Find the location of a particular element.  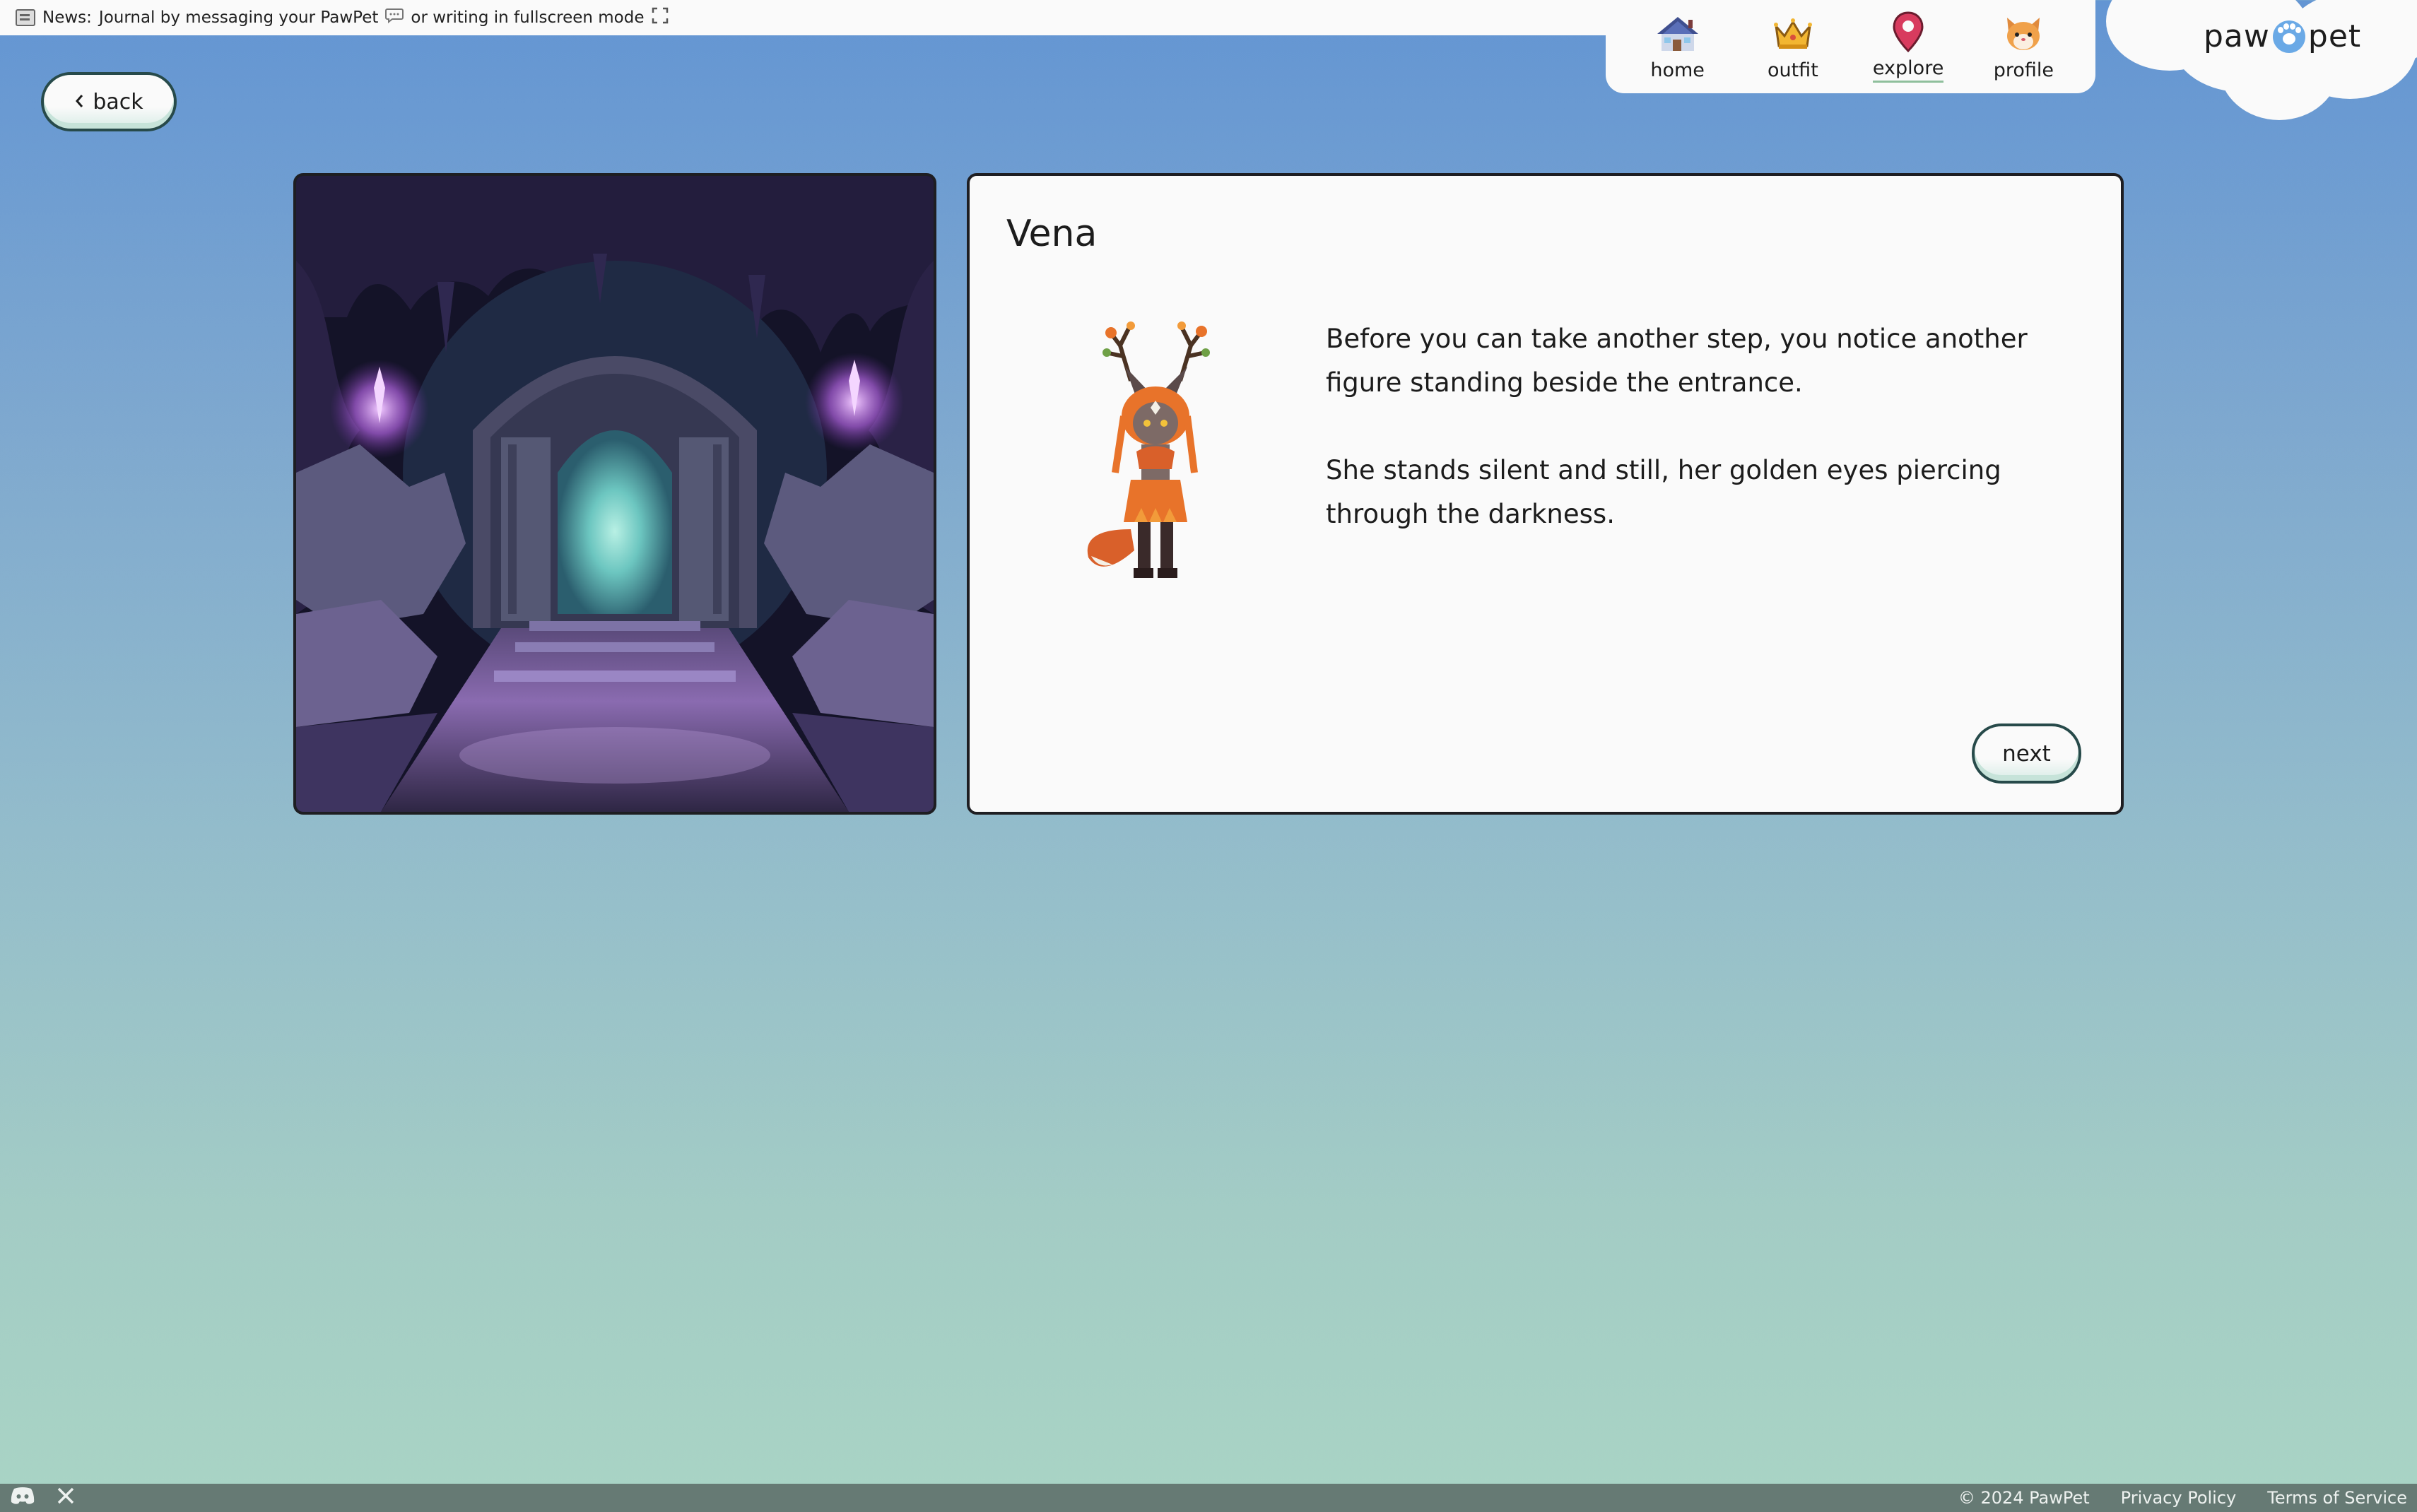

nav-profile: profile is located at coordinates (2024, 47).